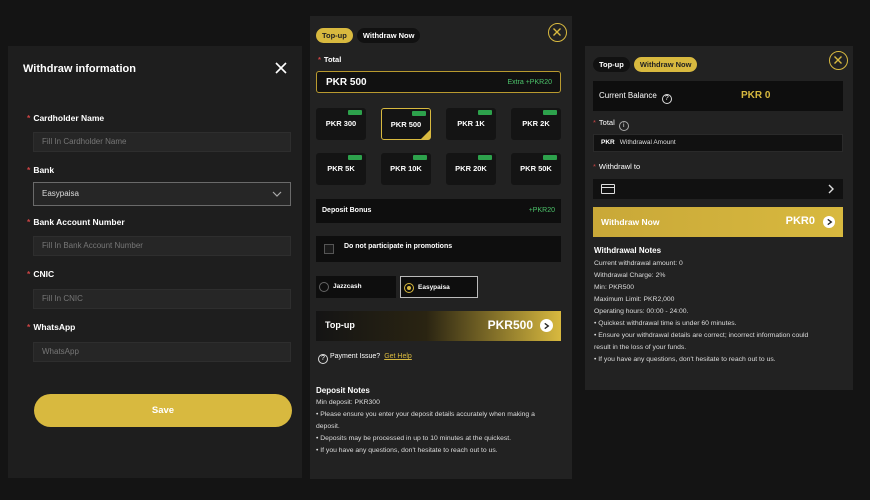 The height and width of the screenshot is (500, 870). I want to click on withdraw-now-button: Withdraw Now PKR0, so click(718, 222).